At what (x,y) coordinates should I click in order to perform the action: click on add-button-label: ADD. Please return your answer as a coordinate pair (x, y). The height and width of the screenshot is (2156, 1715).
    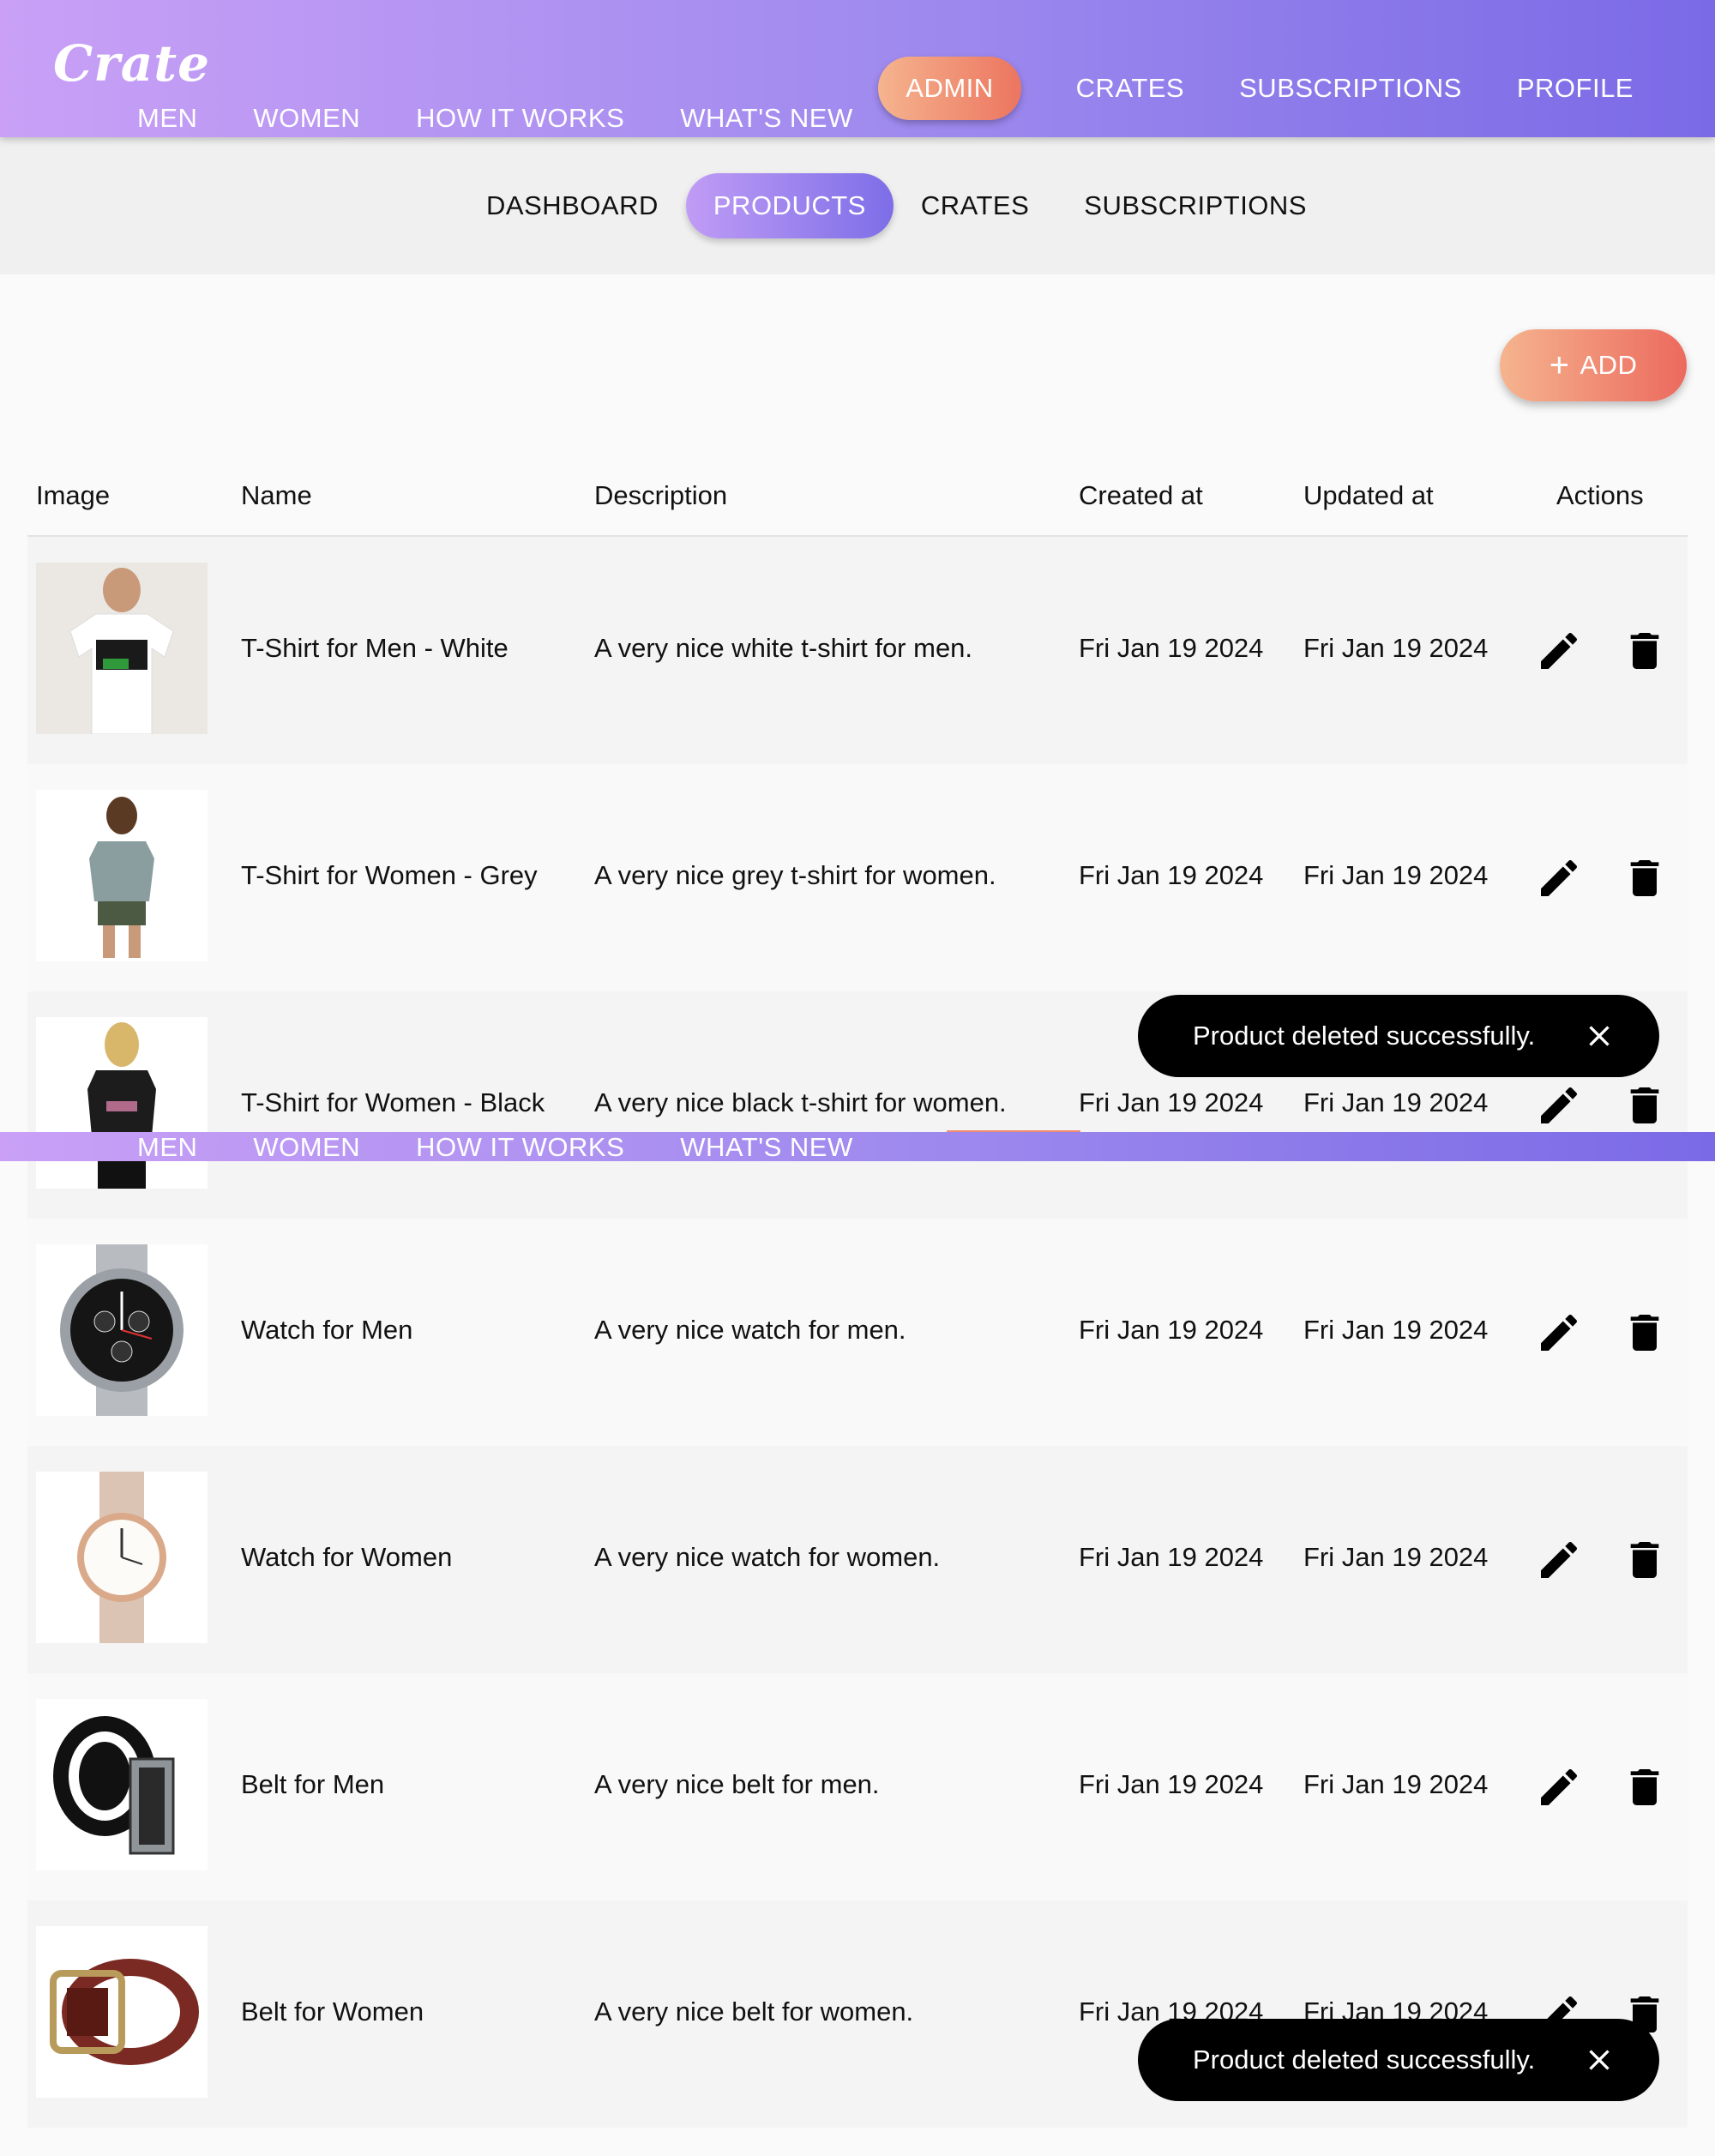
    Looking at the image, I should click on (1609, 365).